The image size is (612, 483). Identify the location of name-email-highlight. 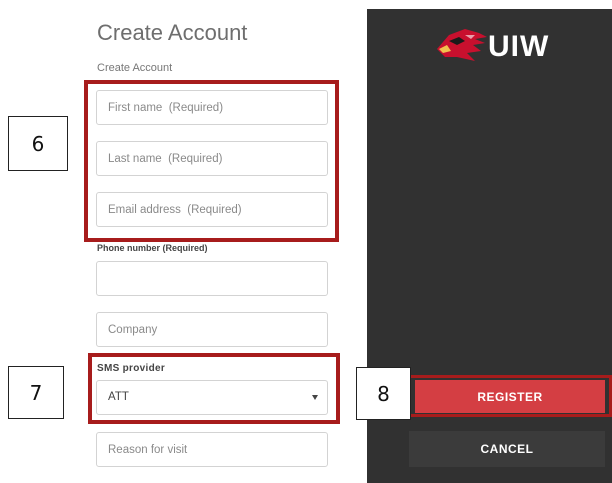
(211, 161).